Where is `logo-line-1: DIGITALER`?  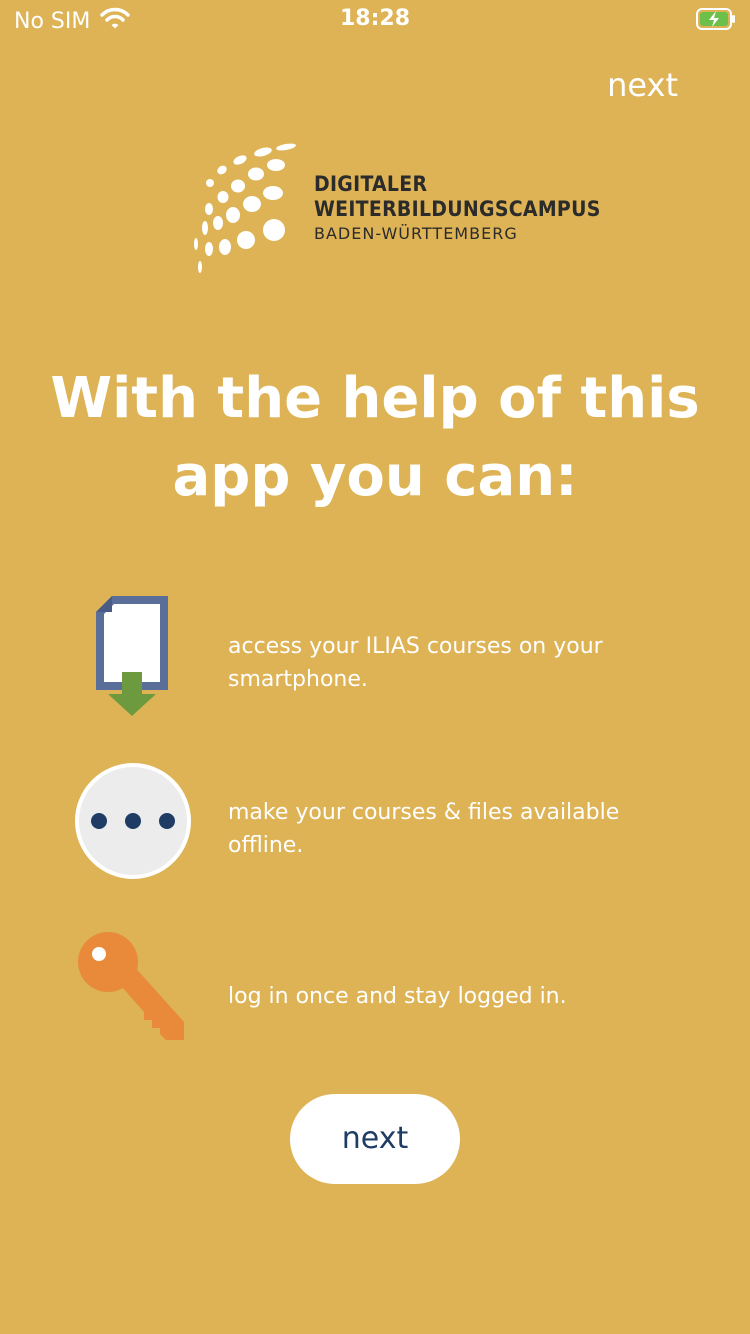 logo-line-1: DIGITALER is located at coordinates (371, 184).